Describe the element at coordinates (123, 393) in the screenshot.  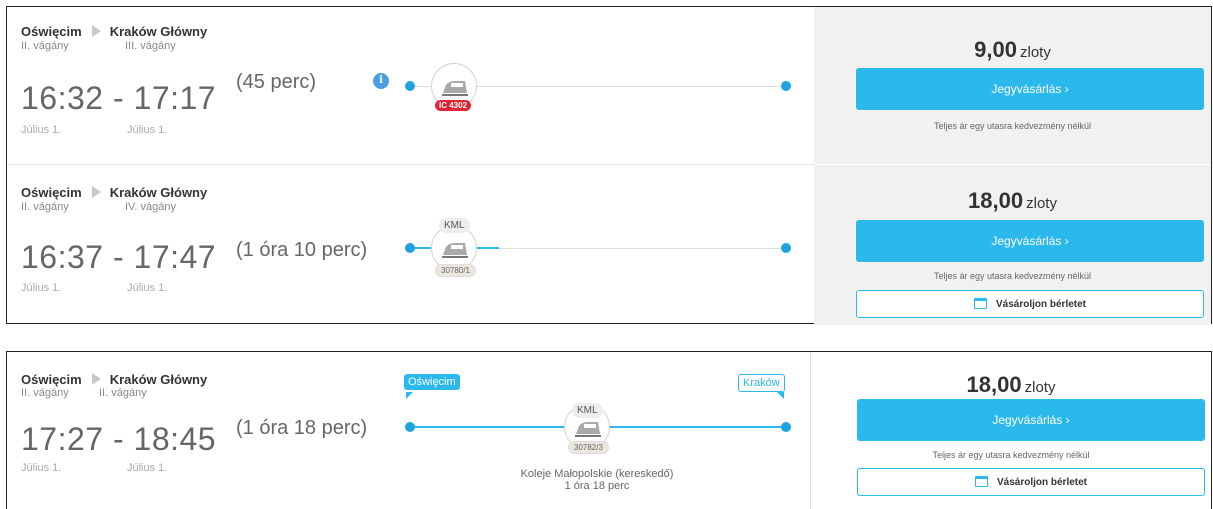
I see `arrival-platform: II. vágány` at that location.